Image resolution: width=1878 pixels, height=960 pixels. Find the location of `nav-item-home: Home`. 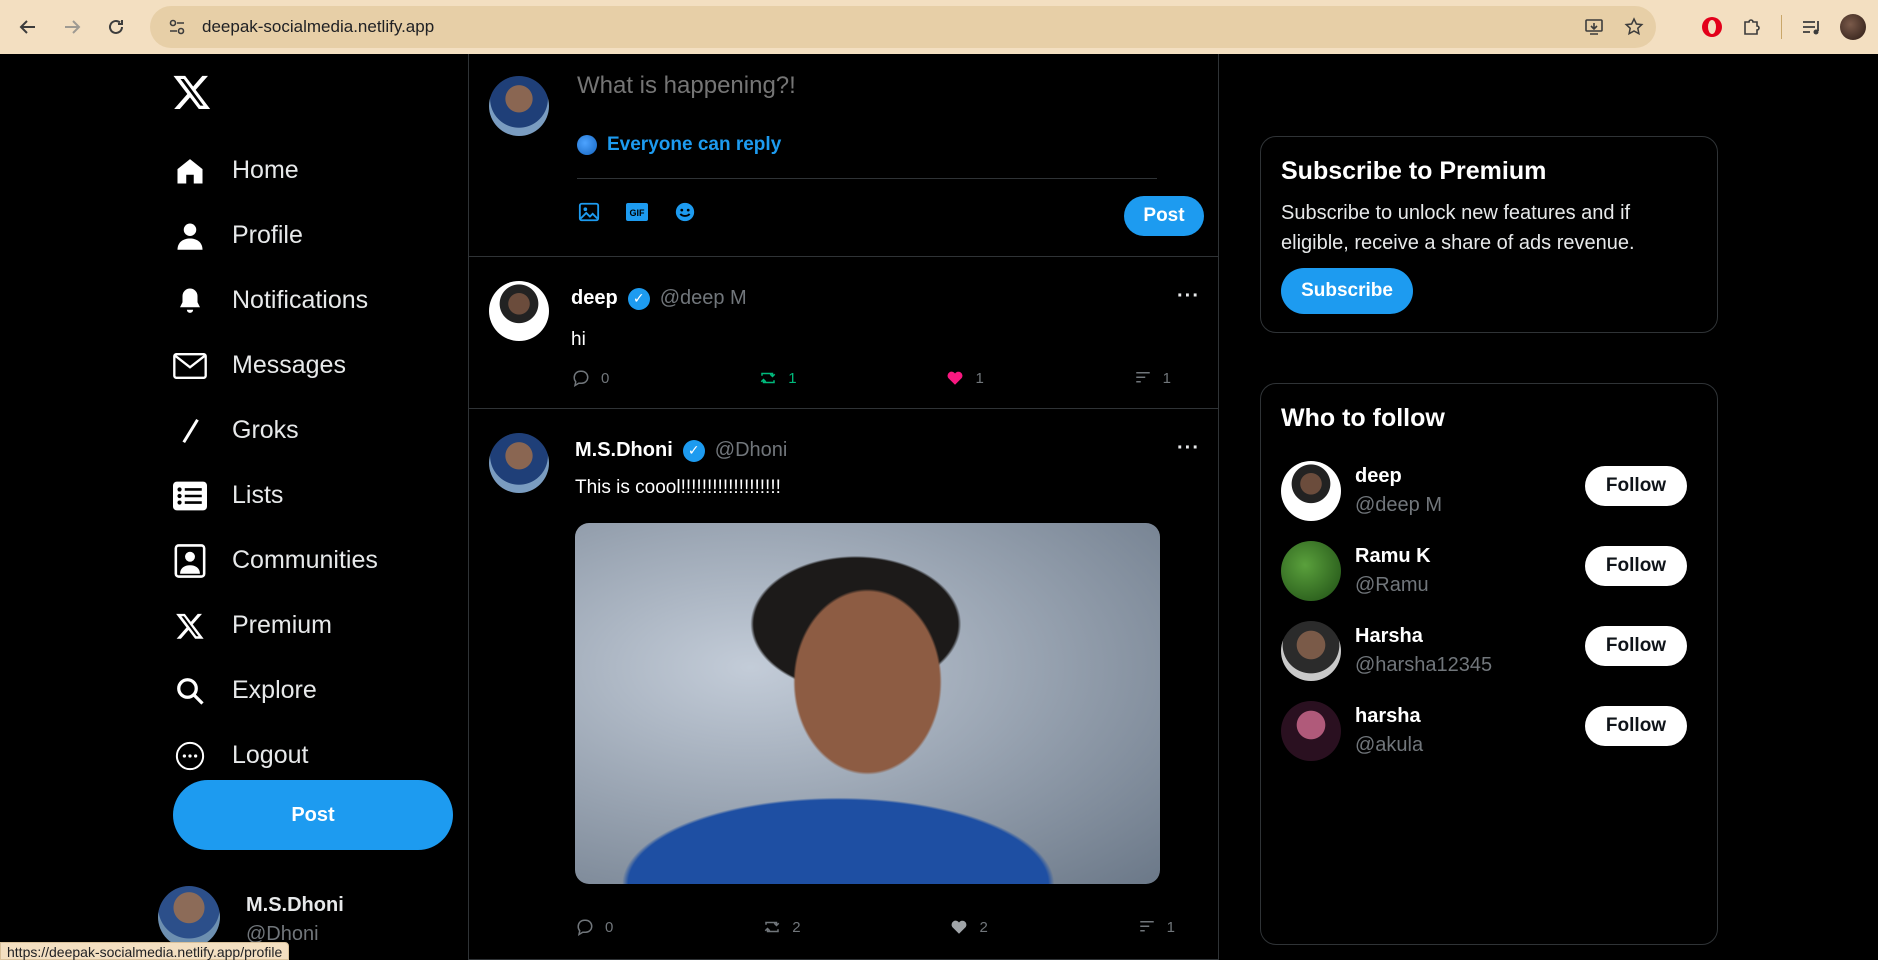

nav-item-home: Home is located at coordinates (275, 170).